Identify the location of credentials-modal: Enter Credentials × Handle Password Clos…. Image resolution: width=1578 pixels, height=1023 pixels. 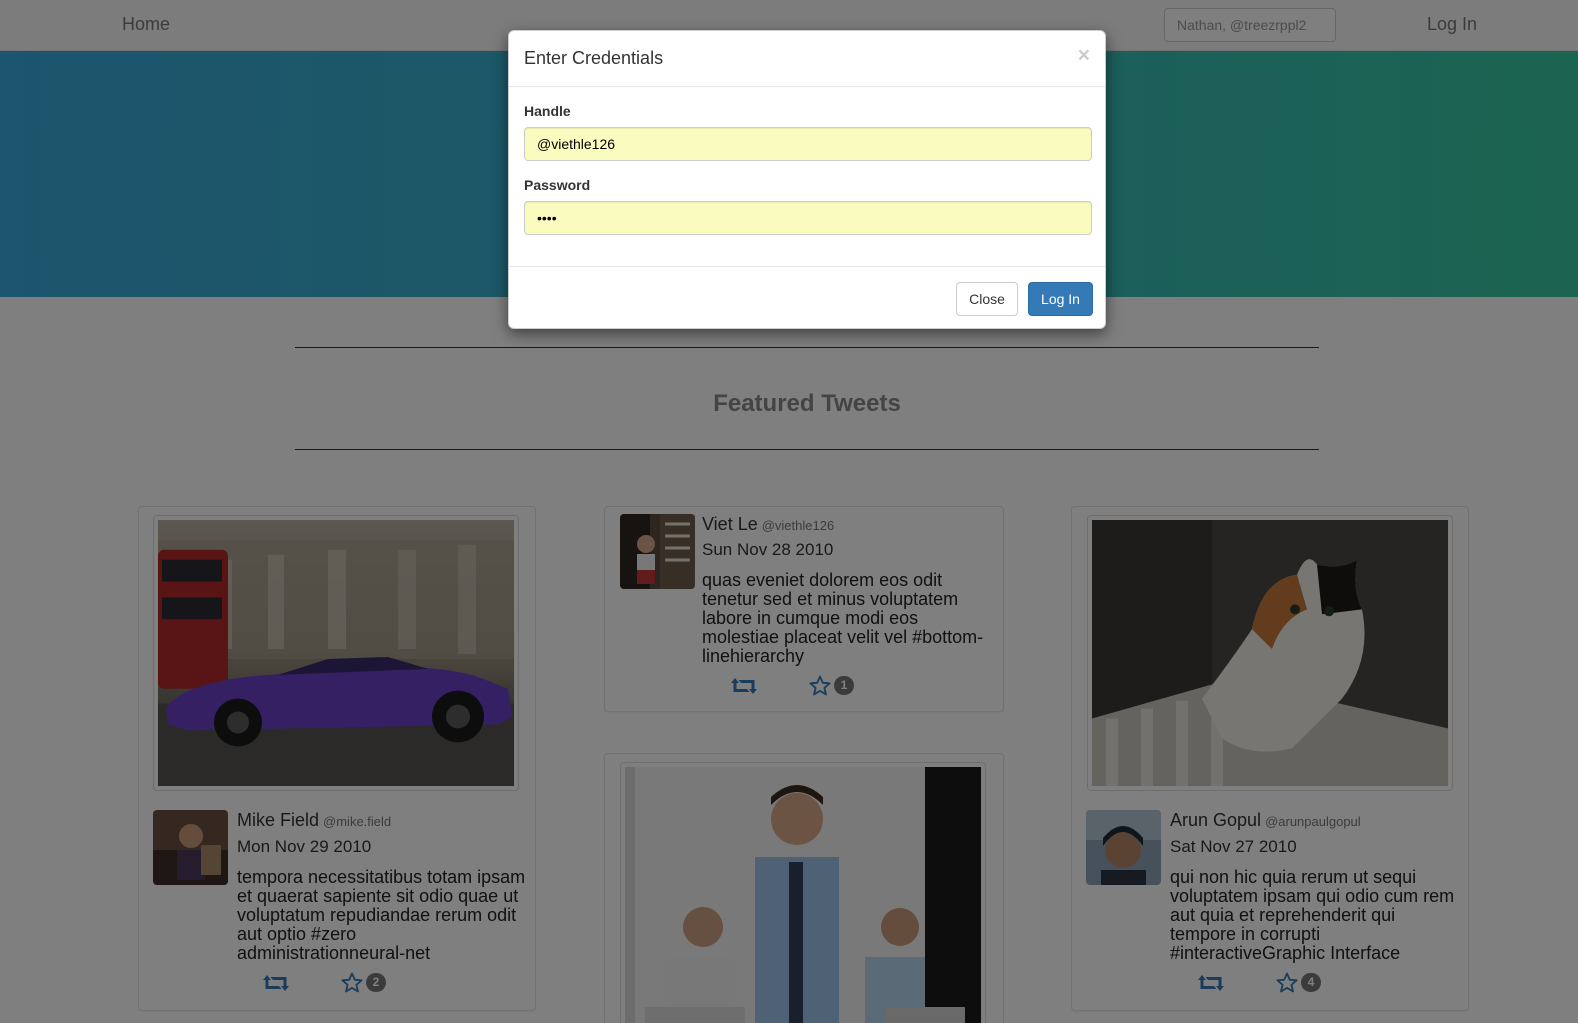
(807, 179).